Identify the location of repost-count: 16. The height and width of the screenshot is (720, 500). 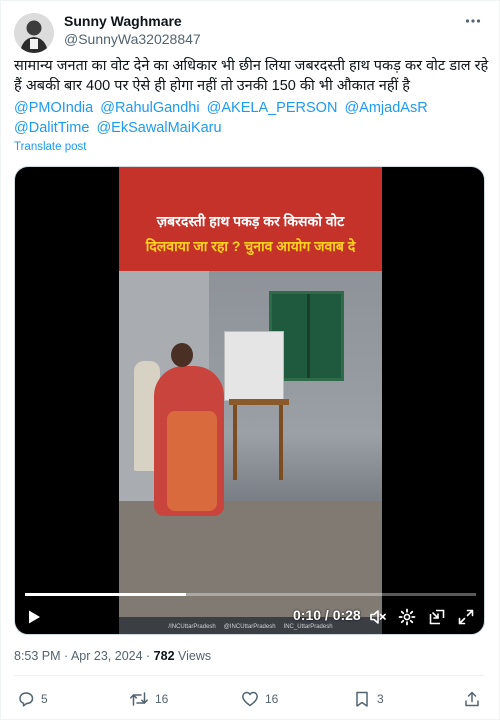
(162, 699).